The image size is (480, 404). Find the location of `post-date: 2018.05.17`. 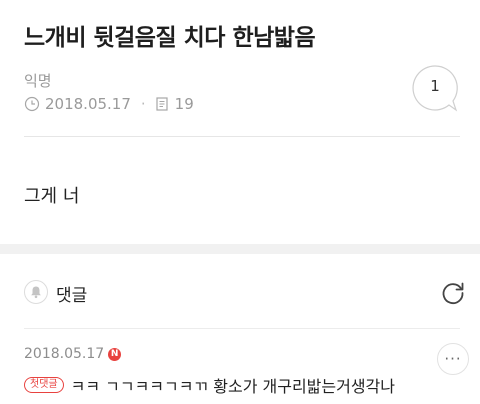

post-date: 2018.05.17 is located at coordinates (88, 104).